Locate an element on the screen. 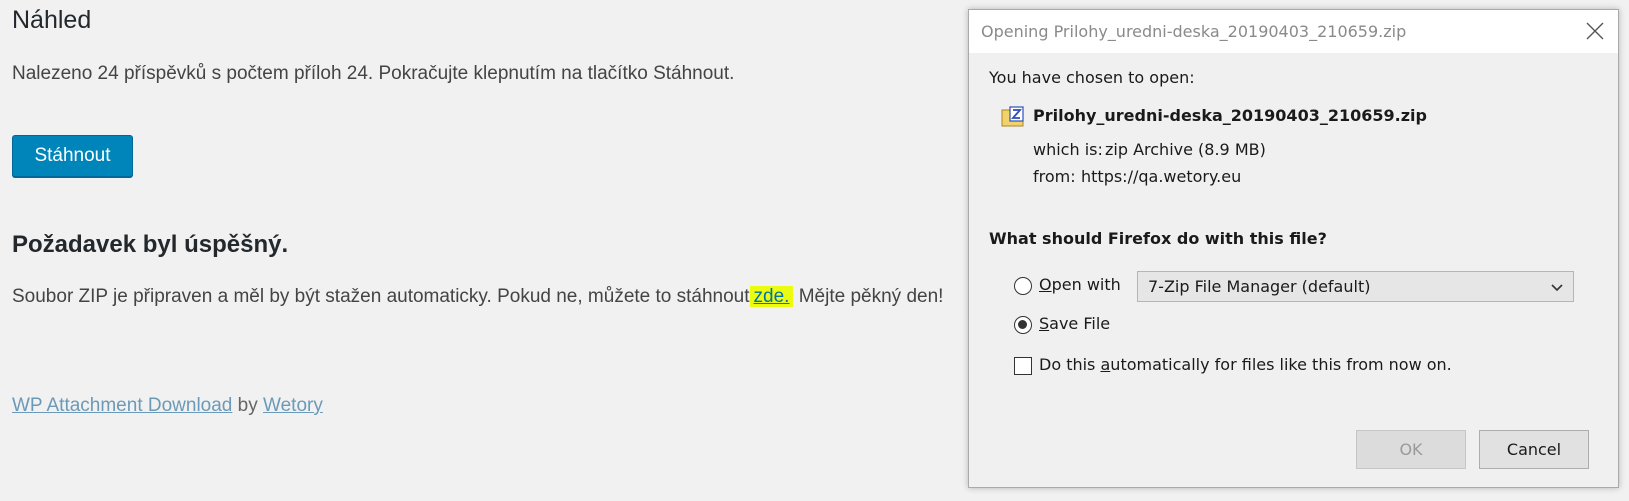  chevron-down-icon is located at coordinates (1557, 287).